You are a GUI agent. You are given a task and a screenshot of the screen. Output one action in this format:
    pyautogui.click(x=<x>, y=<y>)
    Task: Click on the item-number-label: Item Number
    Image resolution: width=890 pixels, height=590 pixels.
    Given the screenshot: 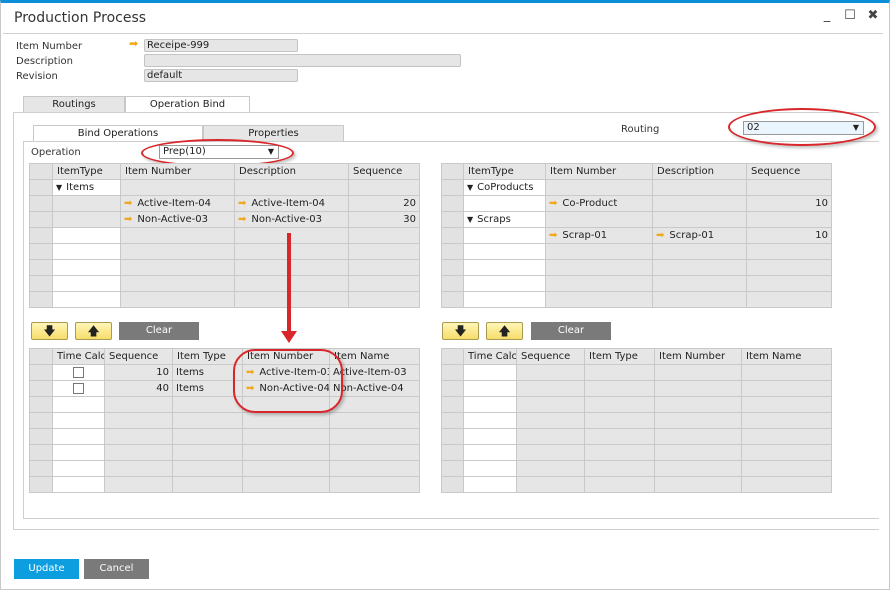 What is the action you would take?
    pyautogui.click(x=49, y=46)
    